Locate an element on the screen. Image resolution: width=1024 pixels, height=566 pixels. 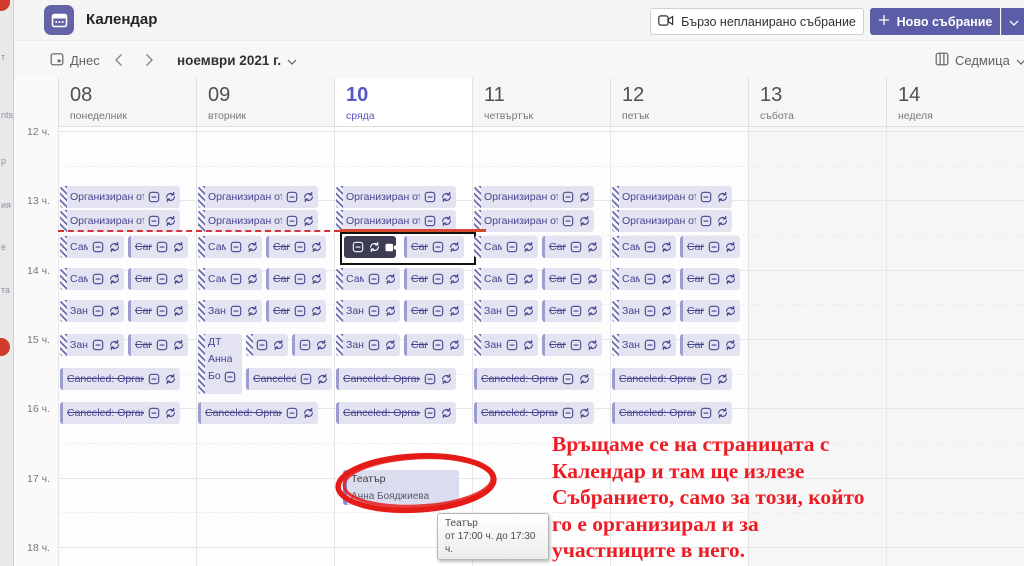
new-meeting-dropdown is located at coordinates (1012, 21).